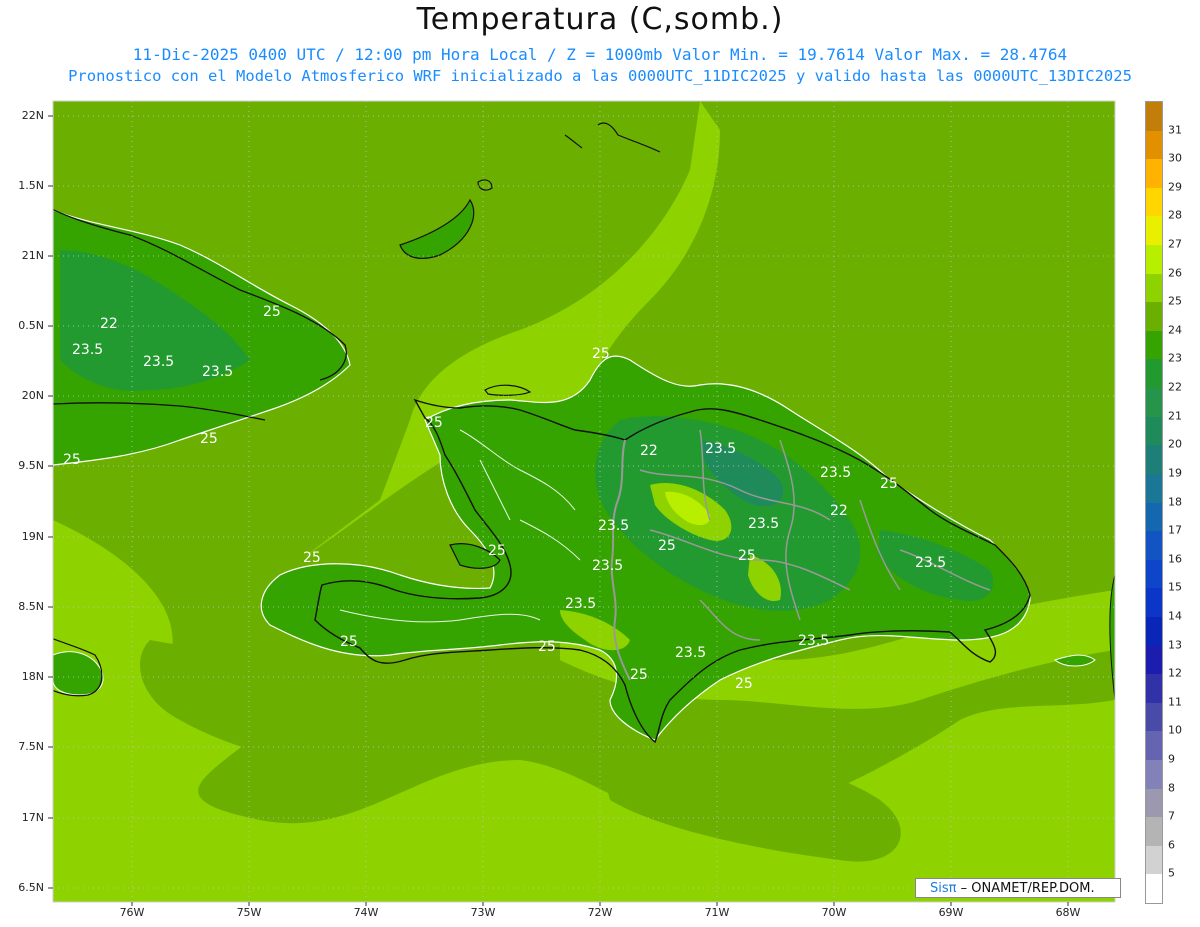 This screenshot has width=1200, height=927. What do you see at coordinates (1175, 645) in the screenshot?
I see `colorbar-label: 13` at bounding box center [1175, 645].